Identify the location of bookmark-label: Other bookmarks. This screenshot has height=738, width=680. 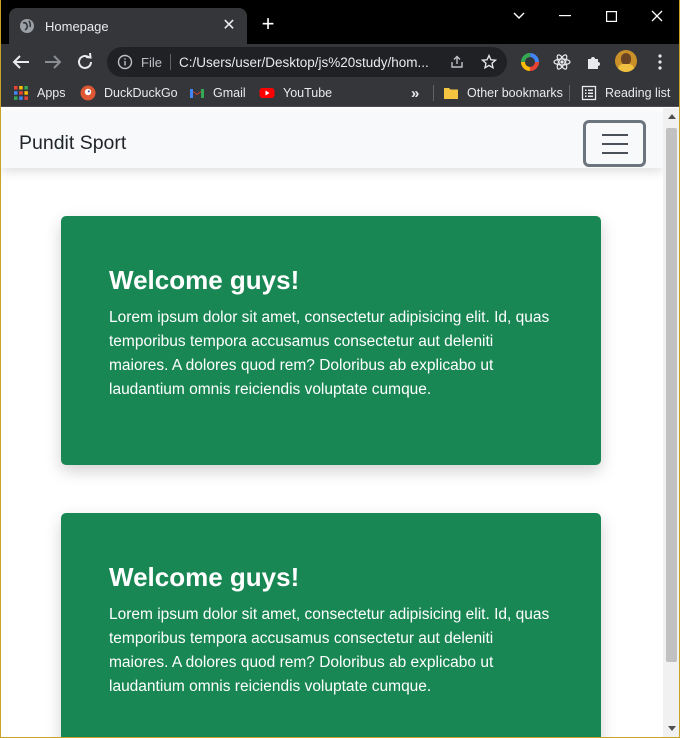
(515, 93).